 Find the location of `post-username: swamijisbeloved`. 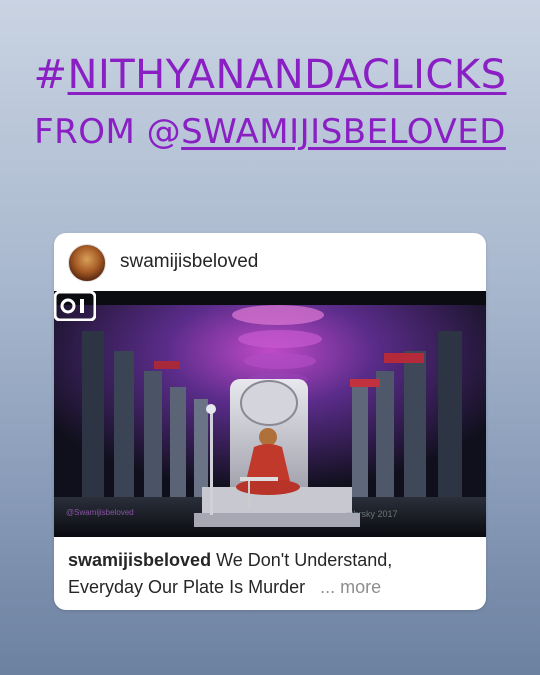

post-username: swamijisbeloved is located at coordinates (189, 262).